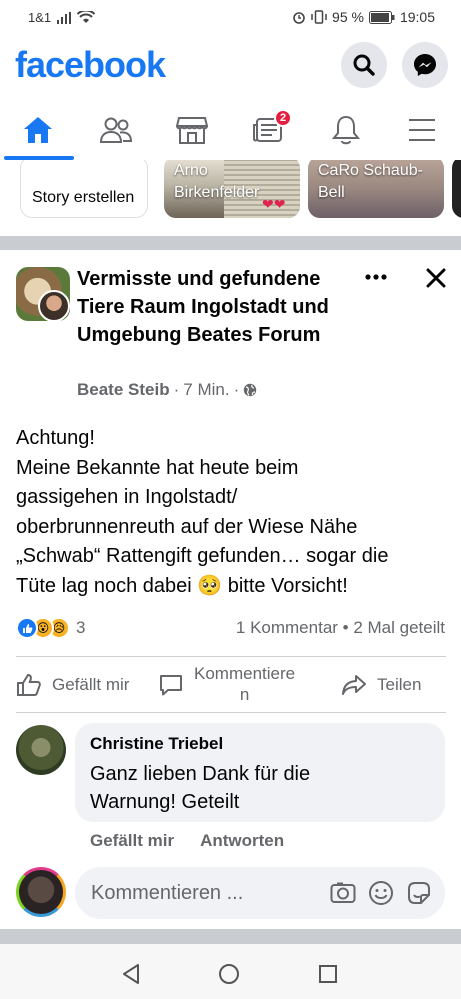  I want to click on comment-text-line: Warnung! Geteilt, so click(165, 802).